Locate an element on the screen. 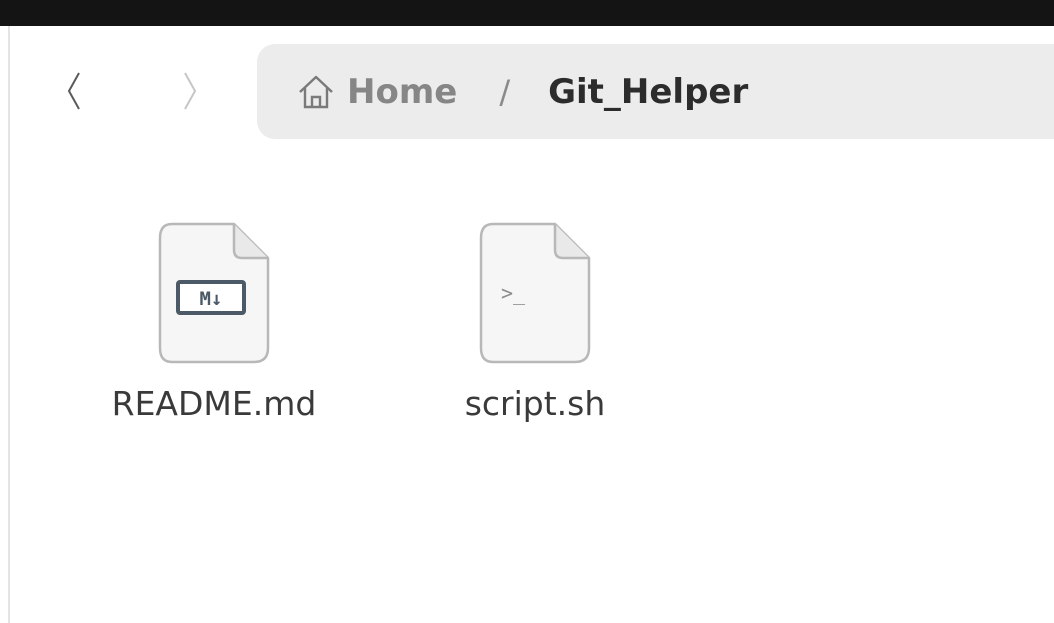 Image resolution: width=1054 pixels, height=623 pixels. home-icon is located at coordinates (316, 91).